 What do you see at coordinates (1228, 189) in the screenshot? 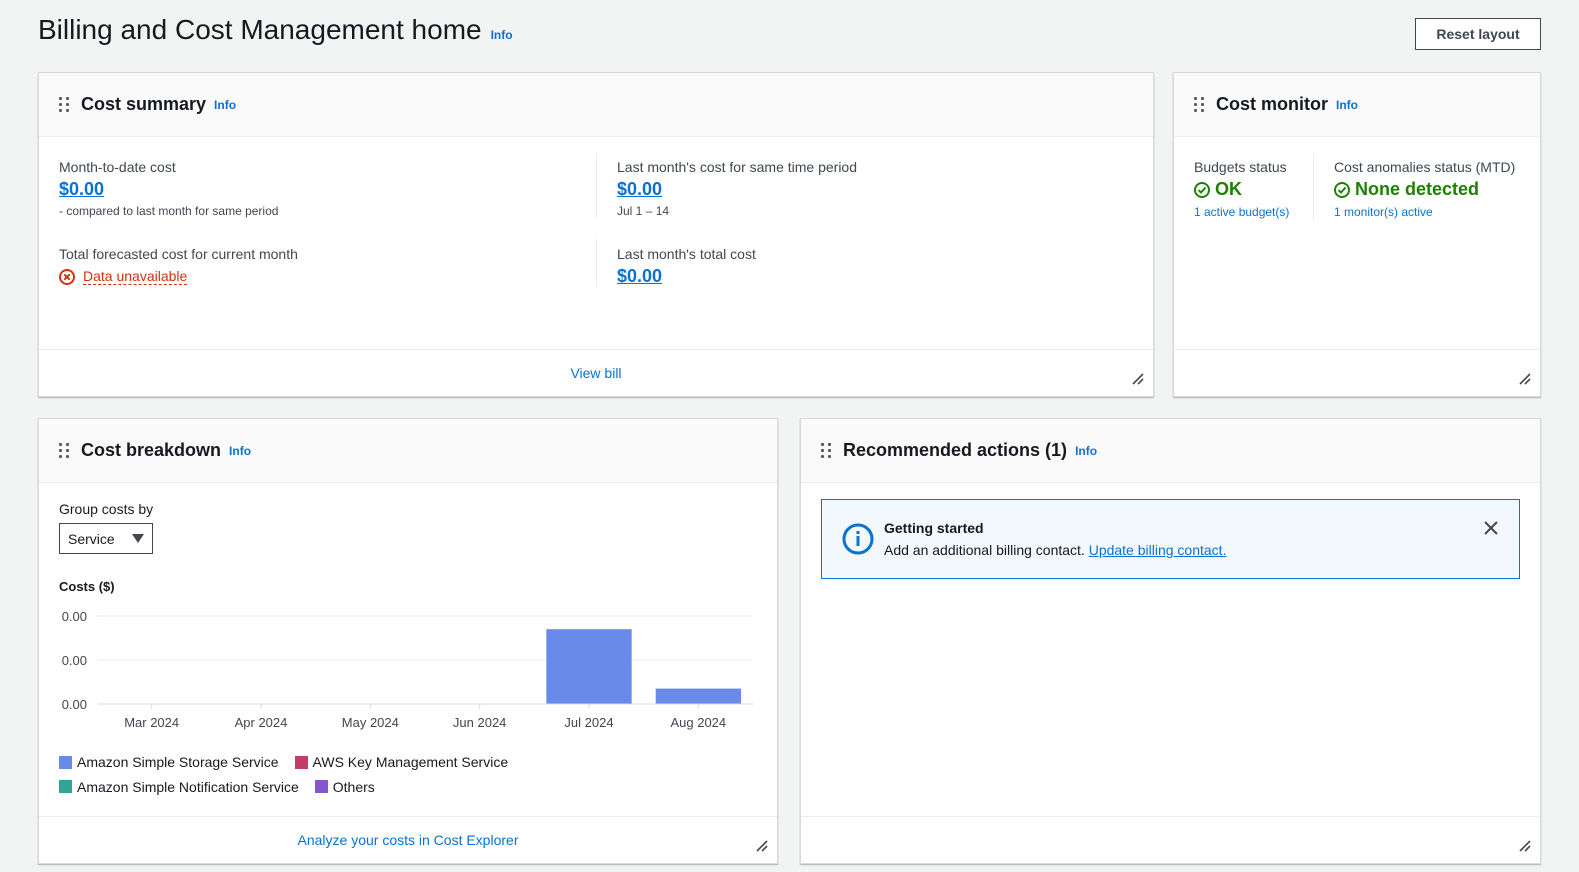
I see `budgets-status-text: OK` at bounding box center [1228, 189].